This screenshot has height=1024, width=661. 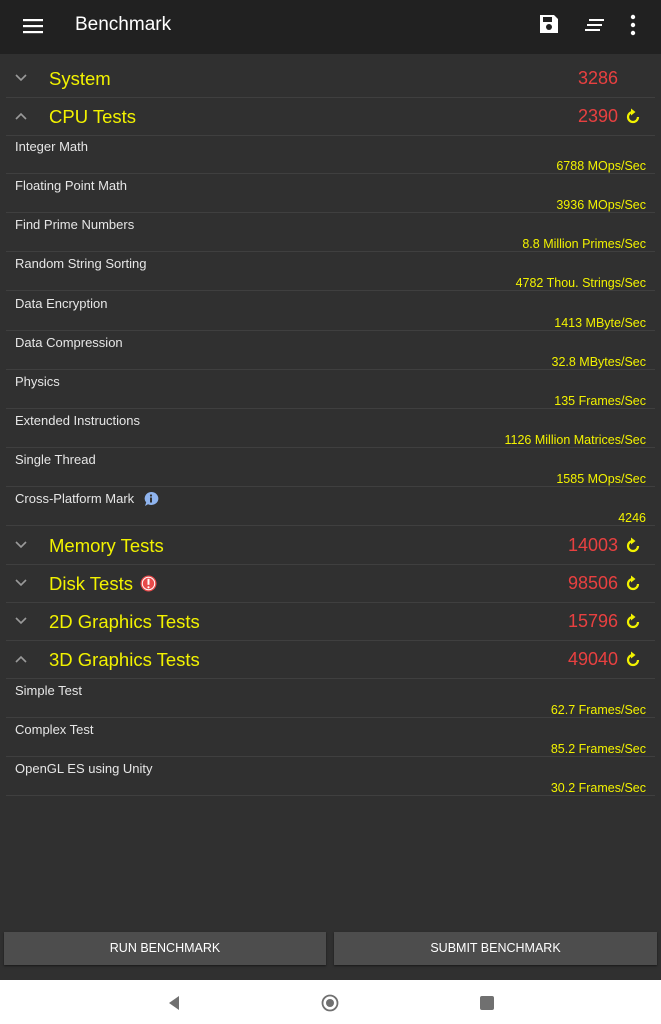 I want to click on test-name: Data Encryption, so click(x=61, y=303).